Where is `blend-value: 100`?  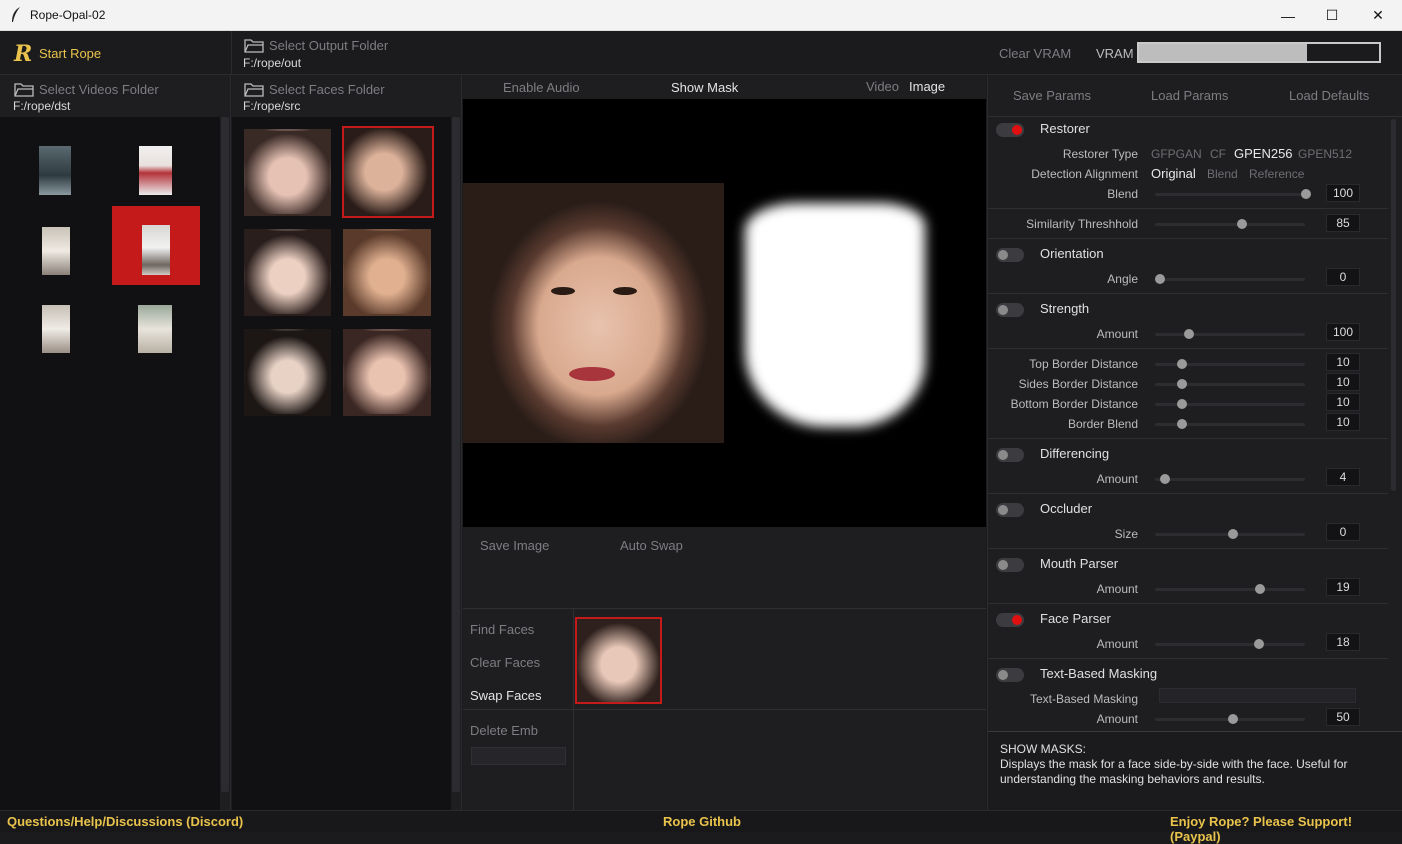
blend-value: 100 is located at coordinates (1343, 193).